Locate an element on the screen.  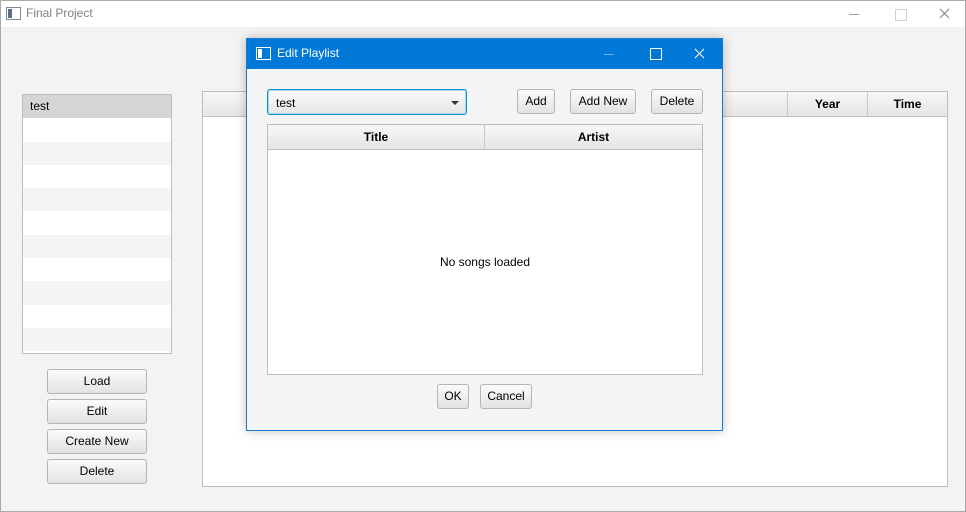
chevron-down-icon is located at coordinates (455, 103).